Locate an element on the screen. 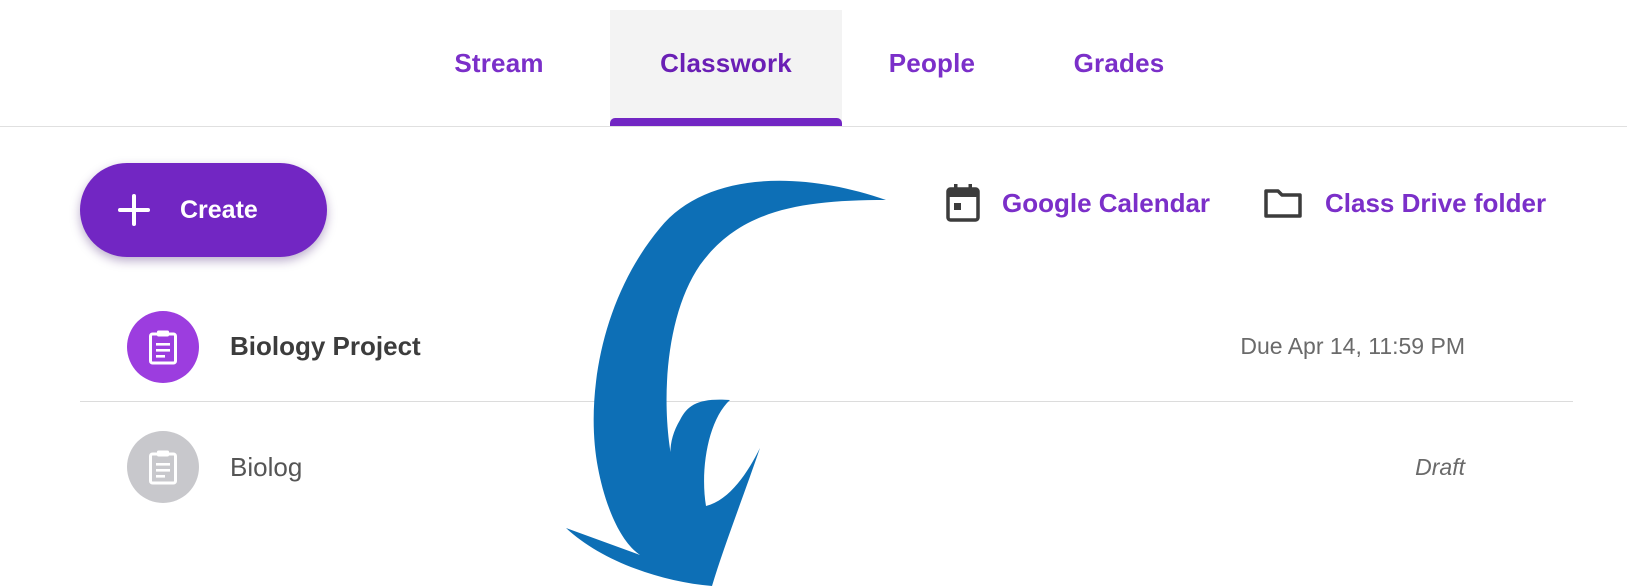 The image size is (1627, 586). tab-classwork: Classwork is located at coordinates (726, 68).